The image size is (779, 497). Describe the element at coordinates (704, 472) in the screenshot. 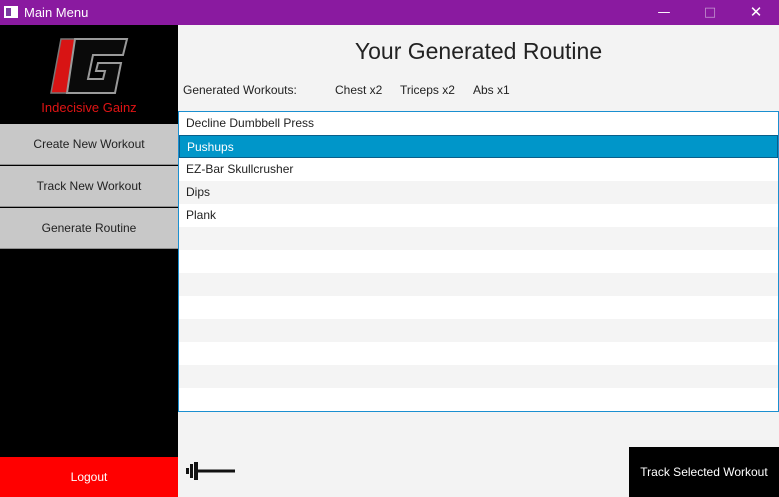

I see `track-selected-workout-button: Track Selected Workout` at that location.